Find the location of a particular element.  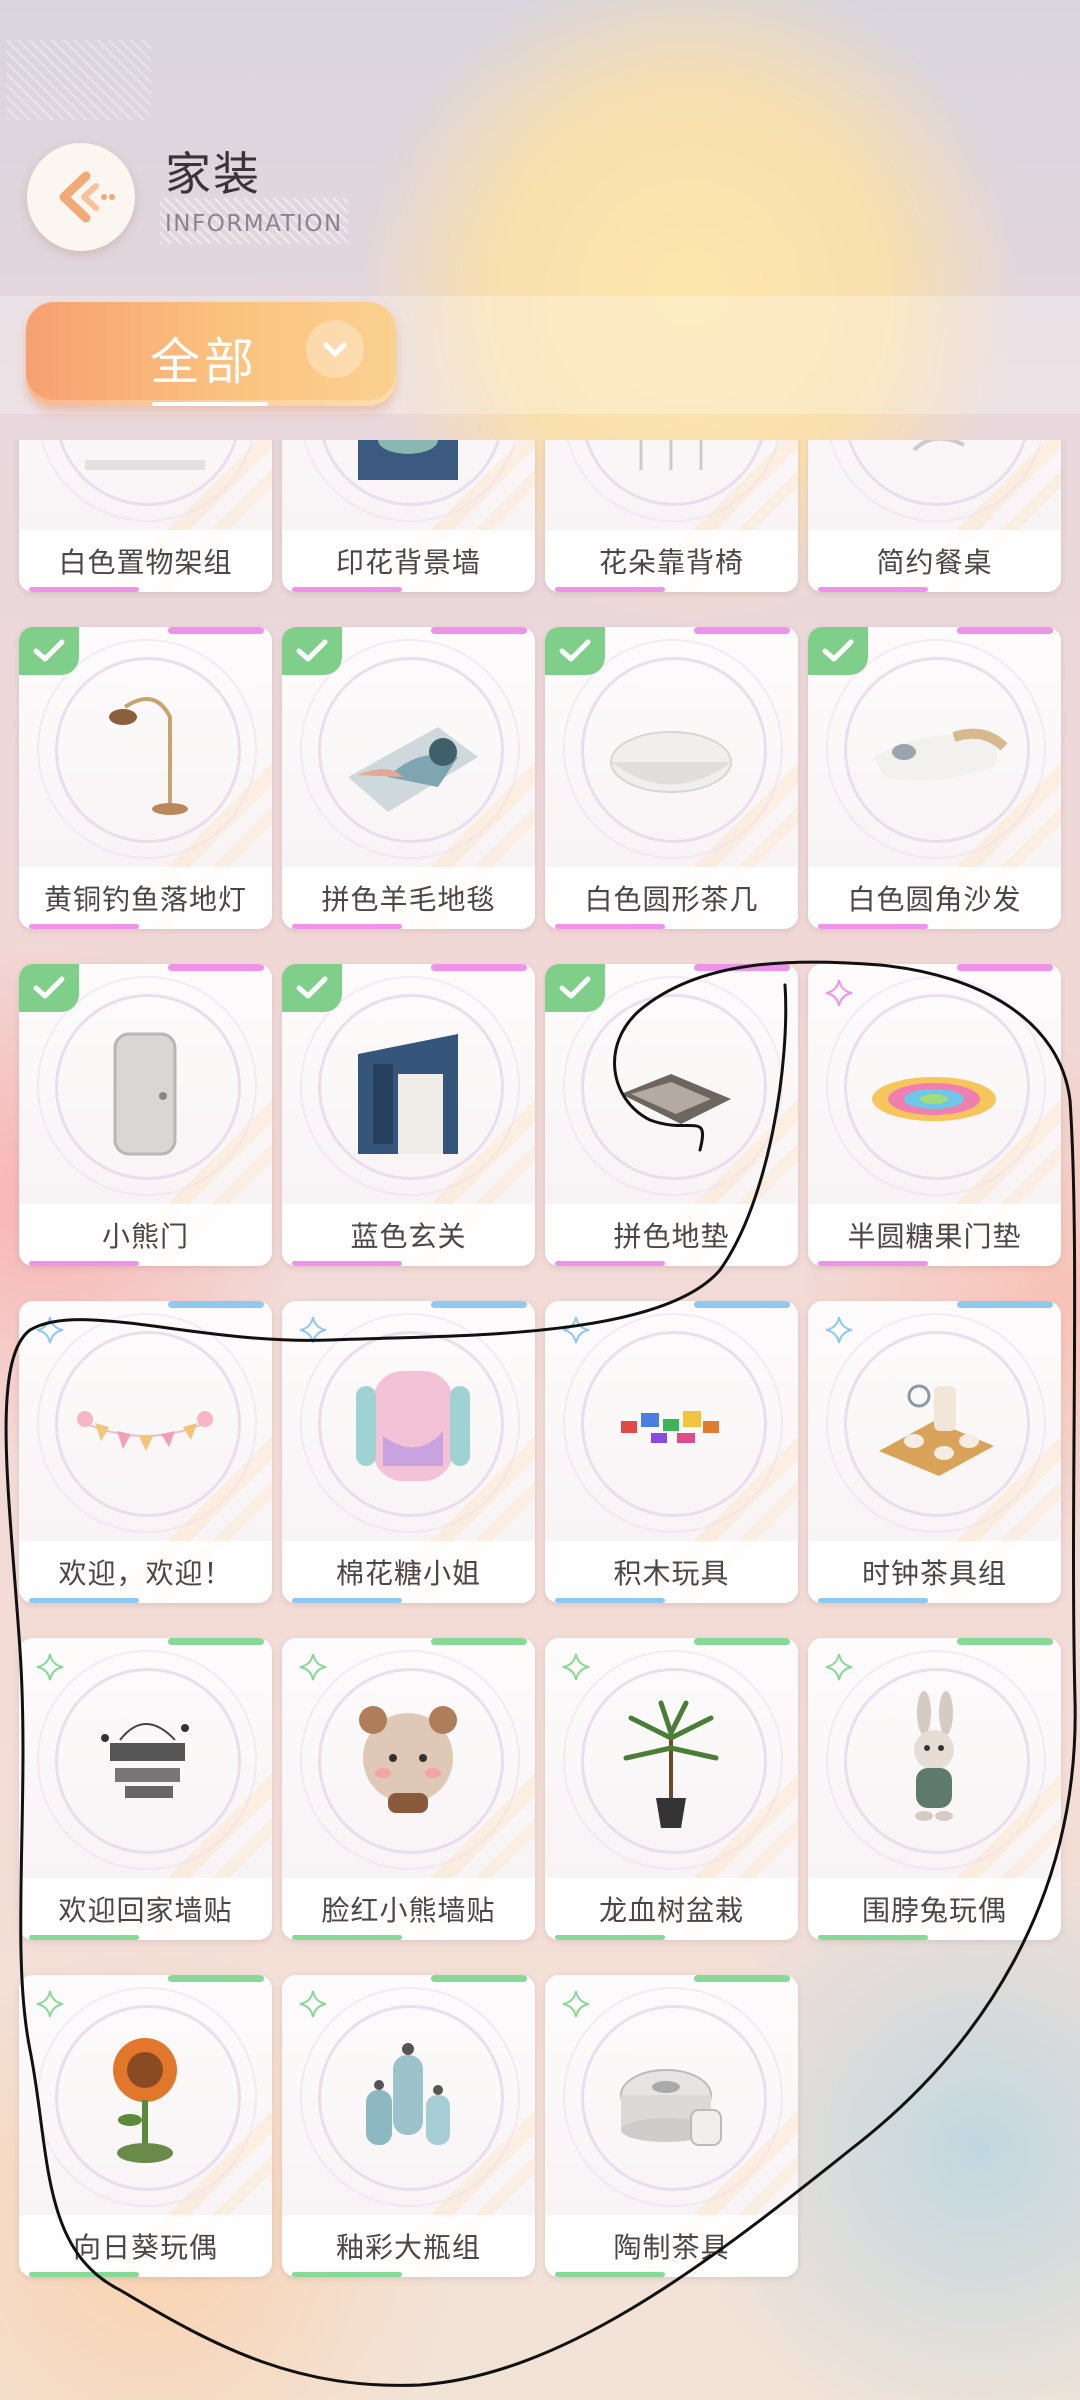

item-card: 时钟茶具组 is located at coordinates (934, 1452).